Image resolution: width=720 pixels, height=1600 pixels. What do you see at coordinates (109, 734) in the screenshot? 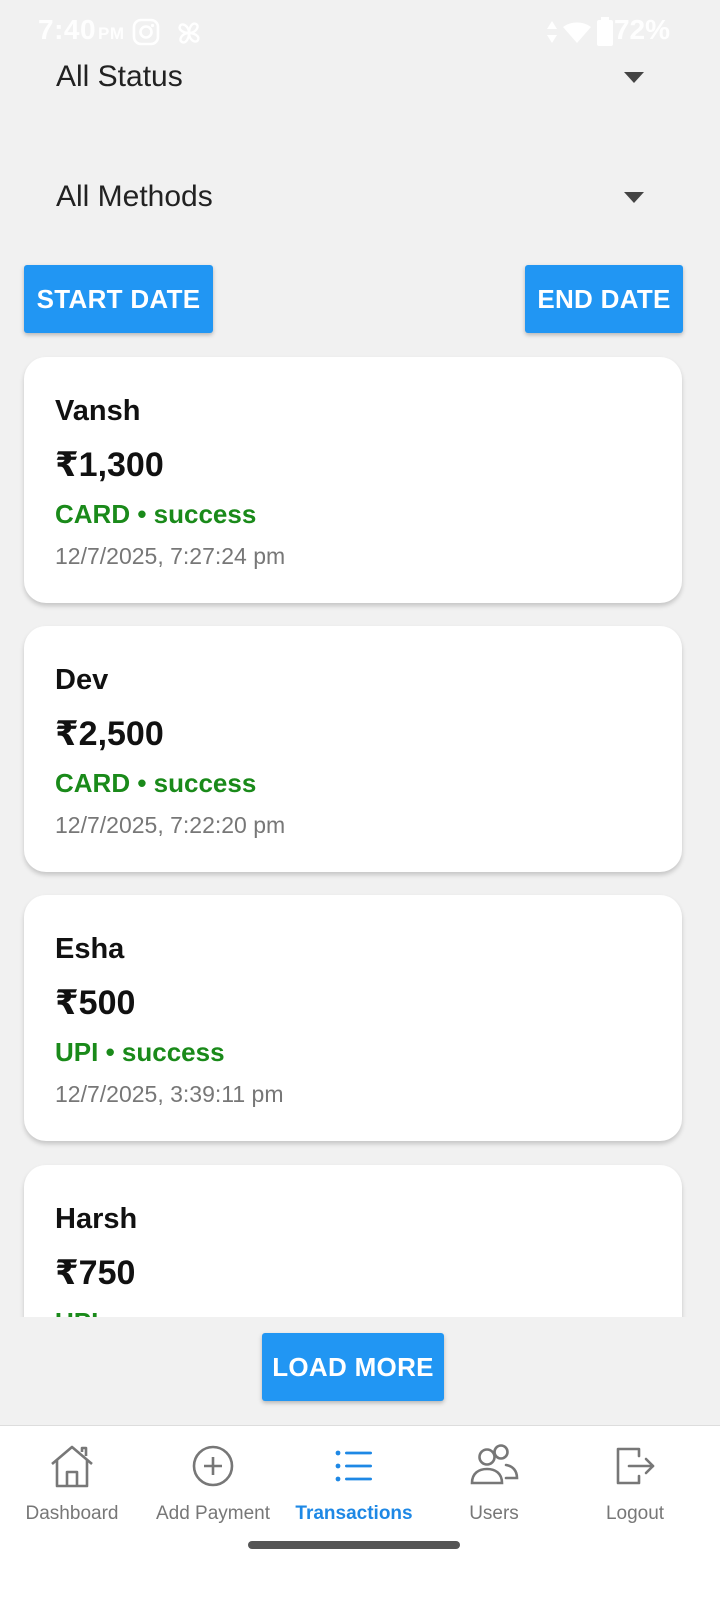
I see `transaction-amount: ₹2,500` at bounding box center [109, 734].